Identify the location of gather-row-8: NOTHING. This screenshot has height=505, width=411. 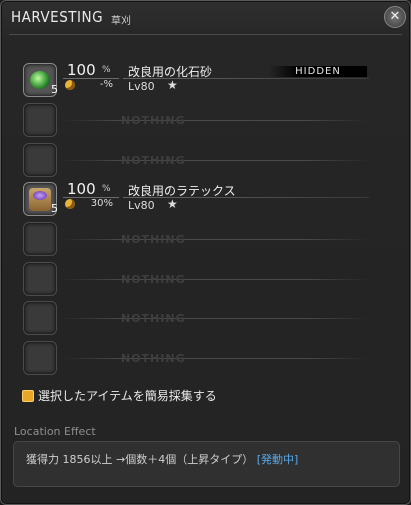
(205, 356).